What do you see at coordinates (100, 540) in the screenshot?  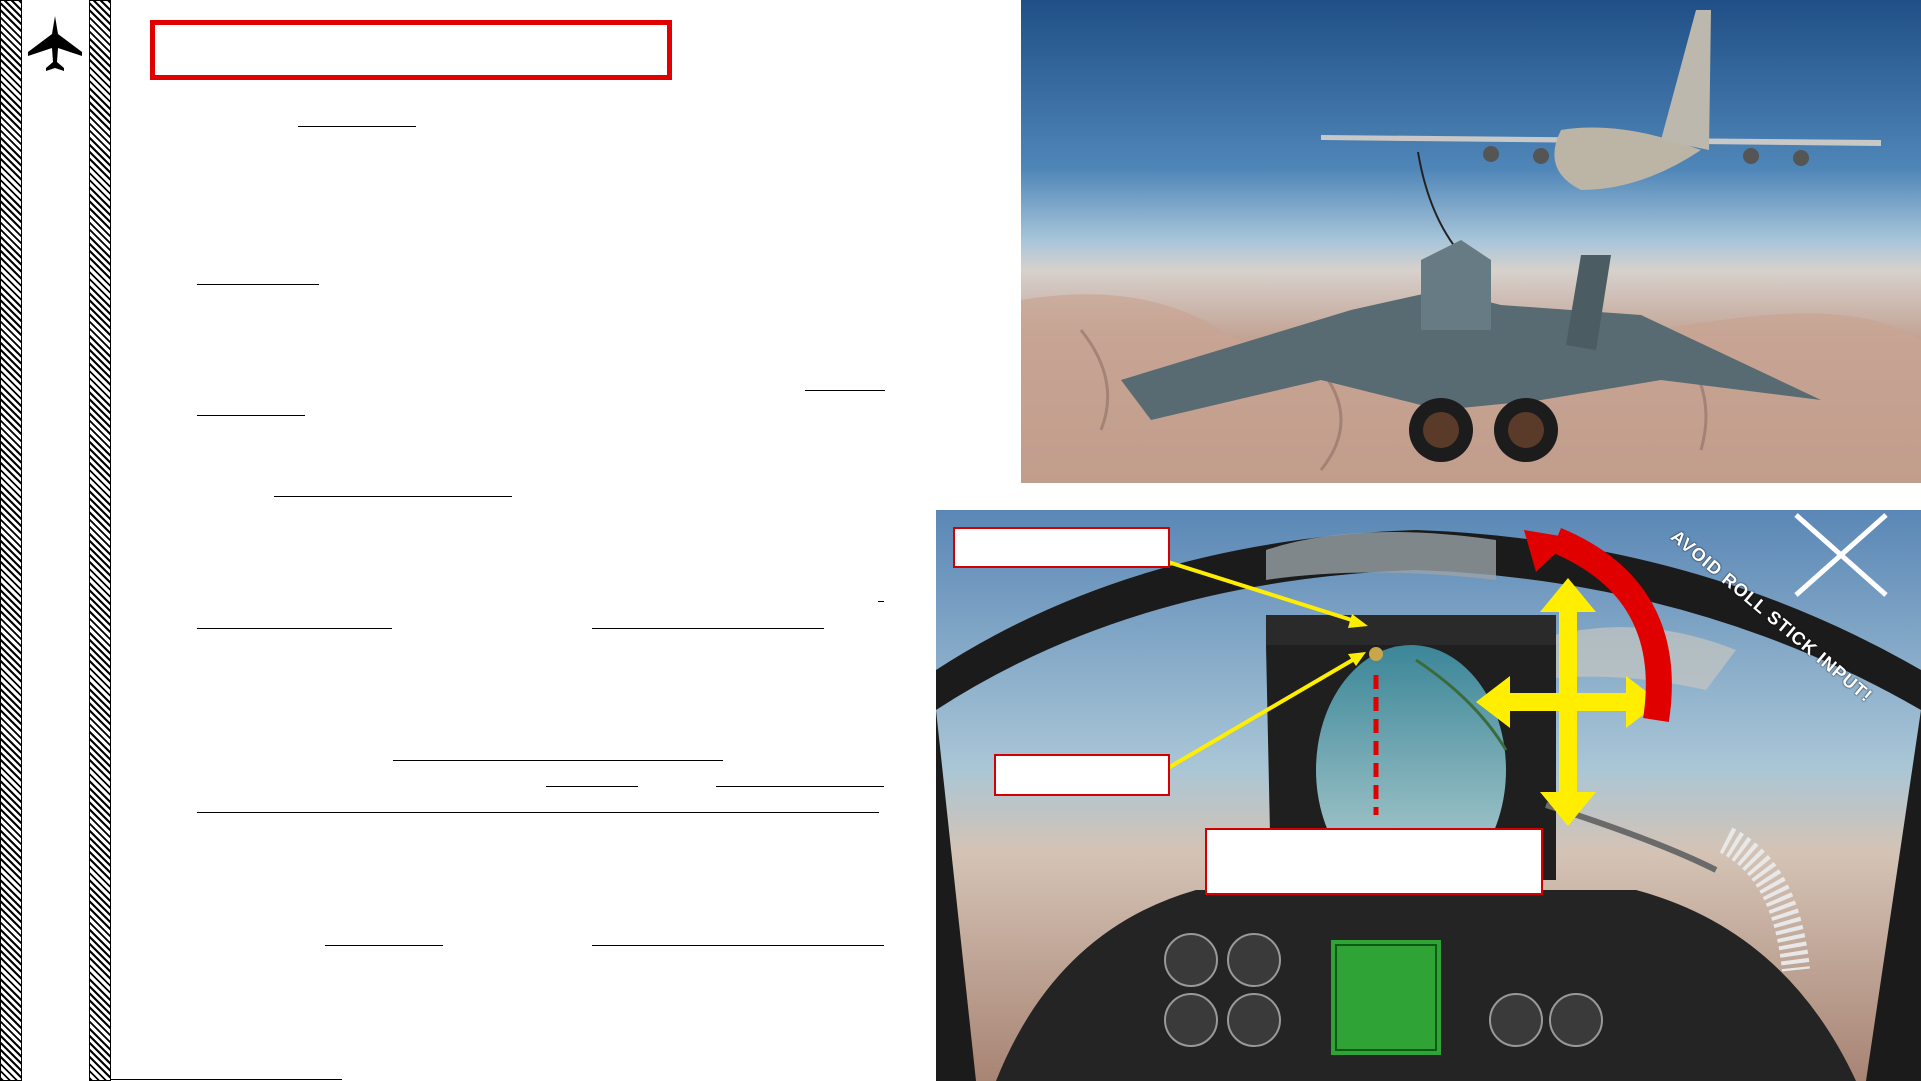 I see `sidebar-hatch-right` at bounding box center [100, 540].